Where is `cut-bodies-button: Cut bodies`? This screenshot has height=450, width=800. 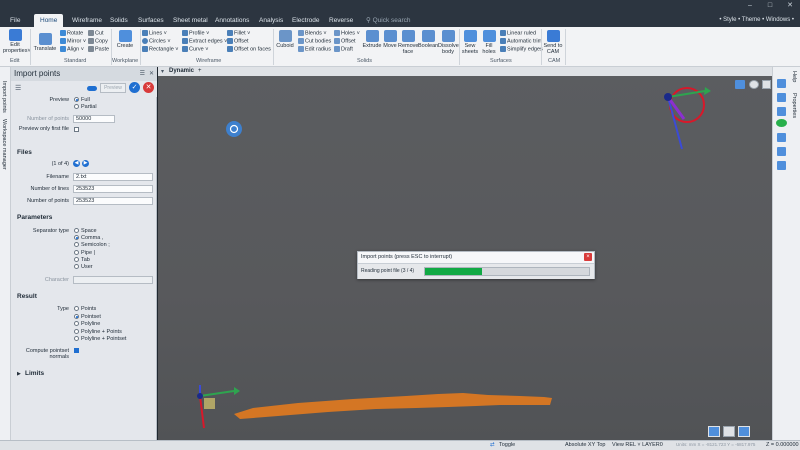
cut-bodies-button: Cut bodies is located at coordinates (314, 41).